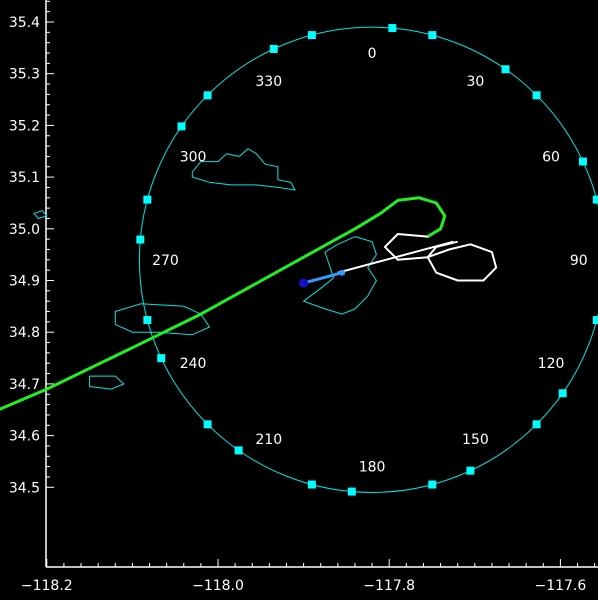  Describe the element at coordinates (342, 272) in the screenshot. I see `vector-tip` at that location.